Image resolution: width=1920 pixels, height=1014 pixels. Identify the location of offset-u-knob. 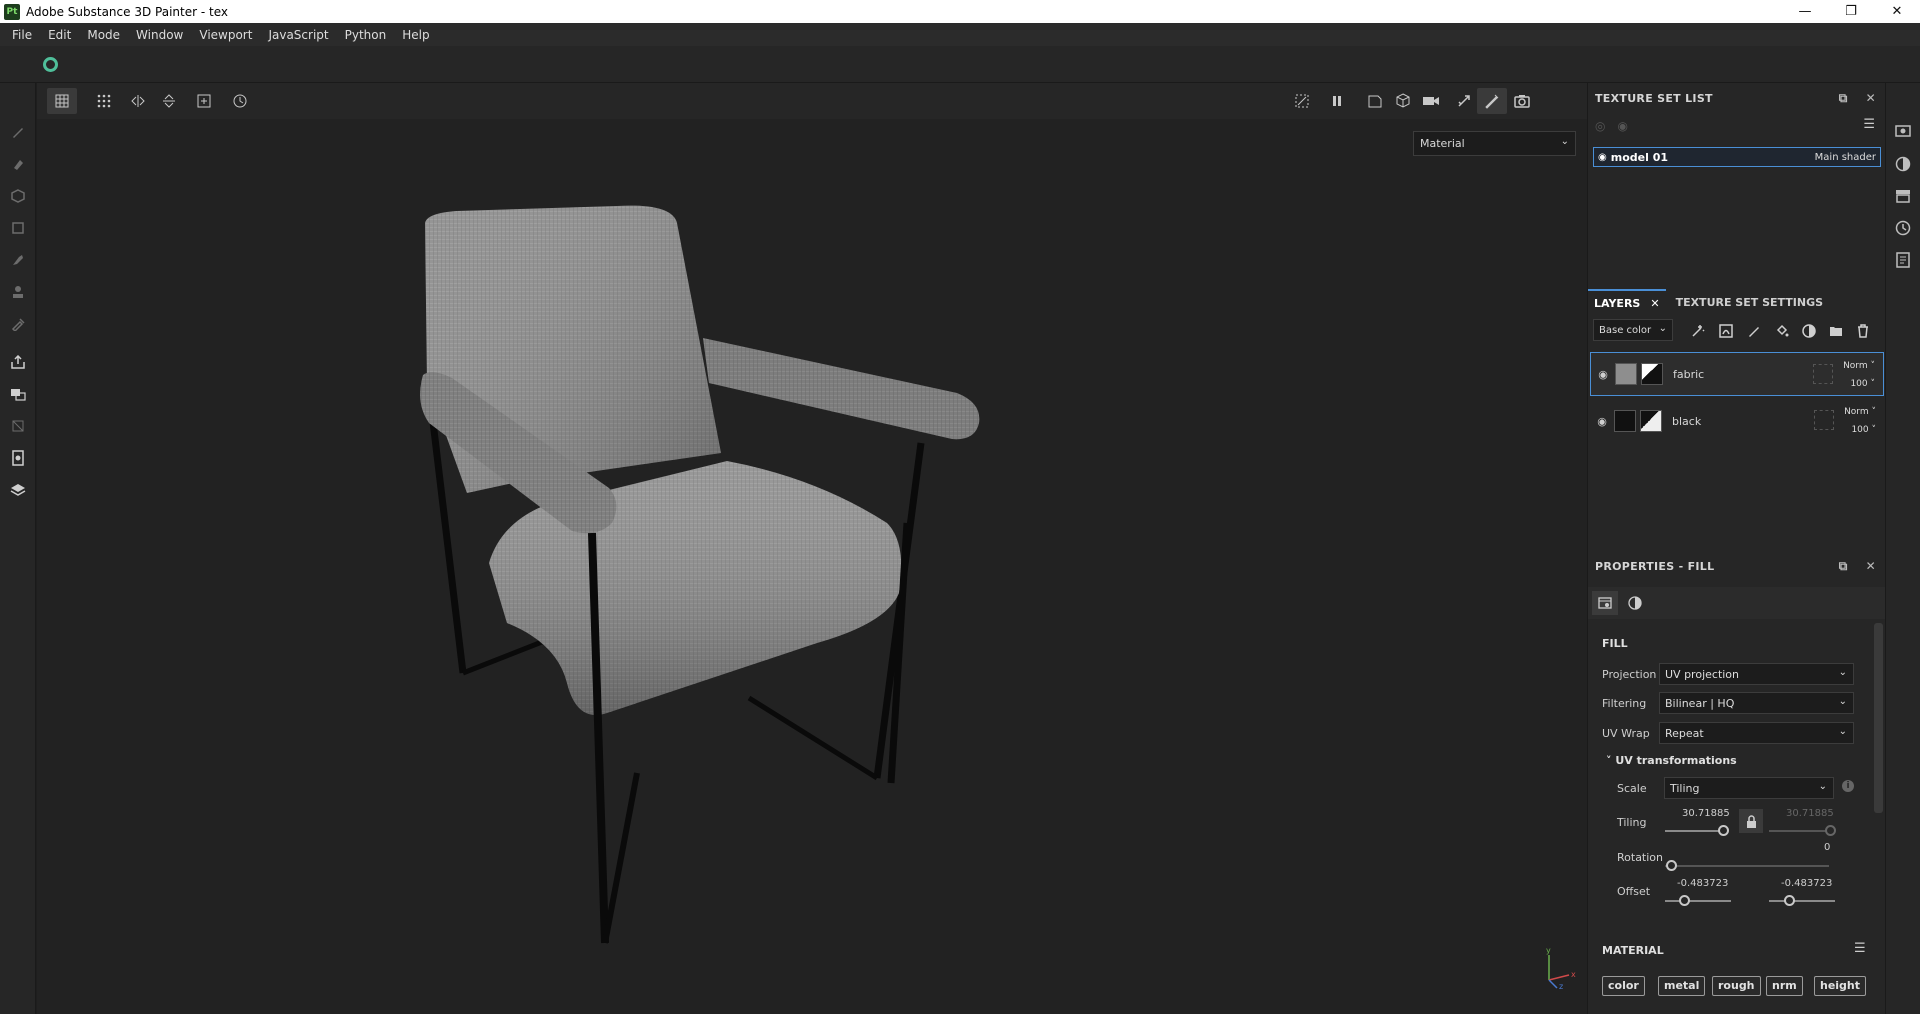
(1684, 900).